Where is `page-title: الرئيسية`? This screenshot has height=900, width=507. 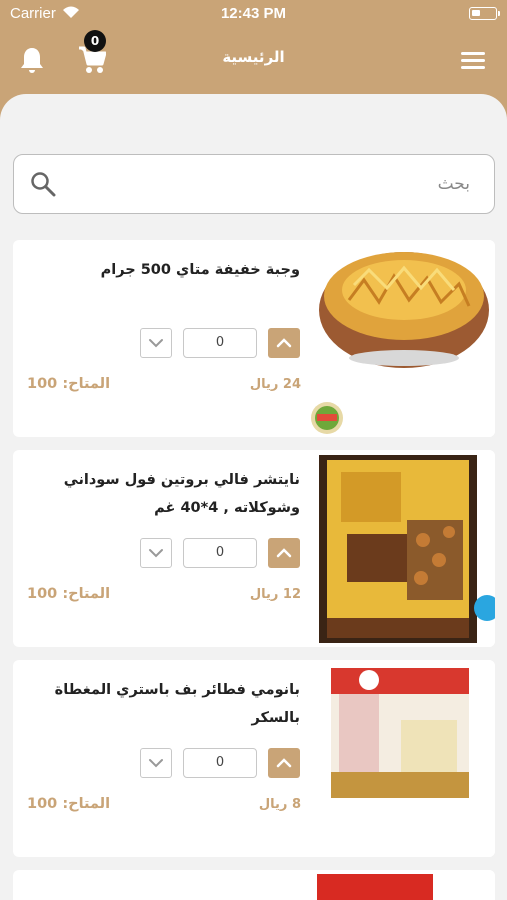
page-title: الرئيسية is located at coordinates (253, 57).